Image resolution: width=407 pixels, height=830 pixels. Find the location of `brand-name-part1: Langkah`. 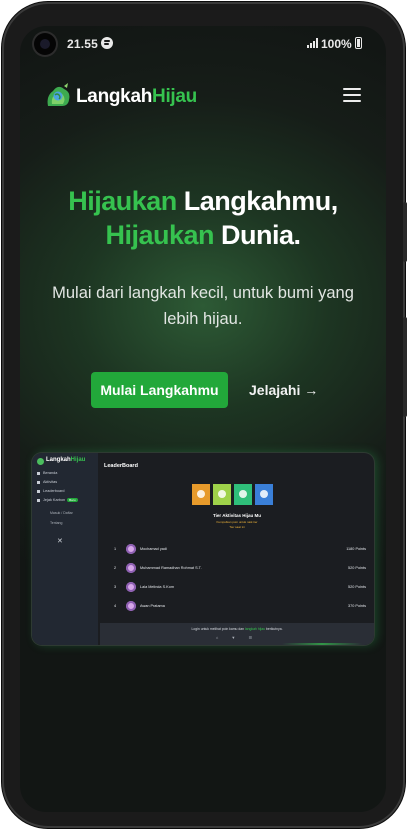

brand-name-part1: Langkah is located at coordinates (114, 96).